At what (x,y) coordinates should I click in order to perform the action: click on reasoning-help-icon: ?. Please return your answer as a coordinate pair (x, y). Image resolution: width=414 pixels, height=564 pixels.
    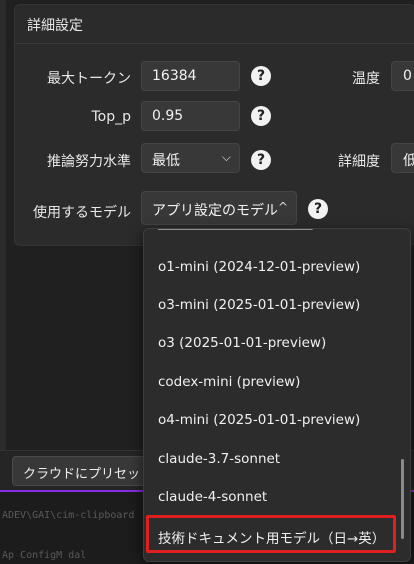
    Looking at the image, I should click on (261, 160).